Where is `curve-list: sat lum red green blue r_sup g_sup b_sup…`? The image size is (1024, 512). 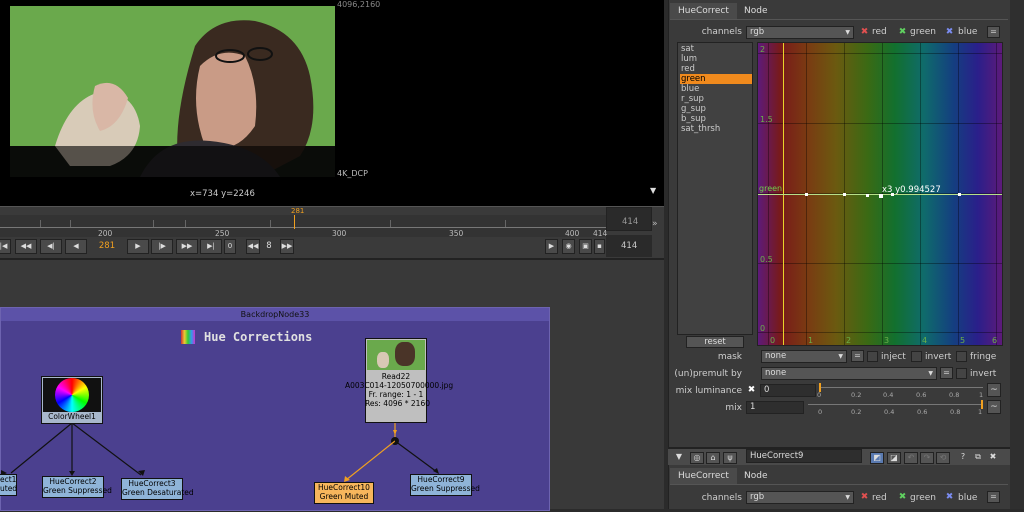 curve-list: sat lum red green blue r_sup g_sup b_sup… is located at coordinates (715, 188).